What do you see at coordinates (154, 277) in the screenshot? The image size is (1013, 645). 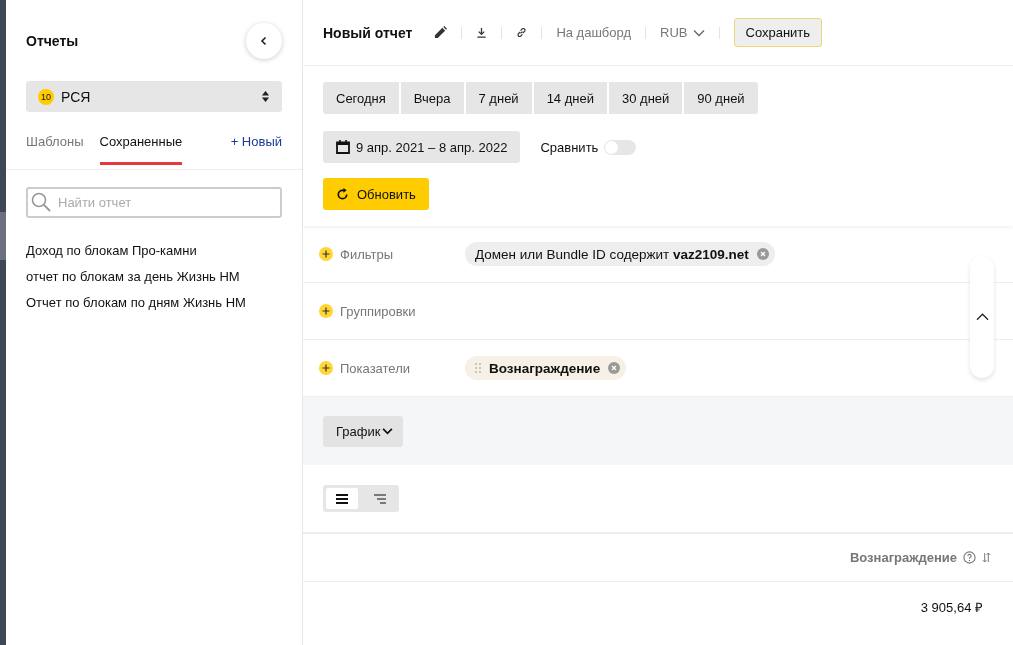 I see `report-link: отчет по блокам за день Жизнь НМ` at bounding box center [154, 277].